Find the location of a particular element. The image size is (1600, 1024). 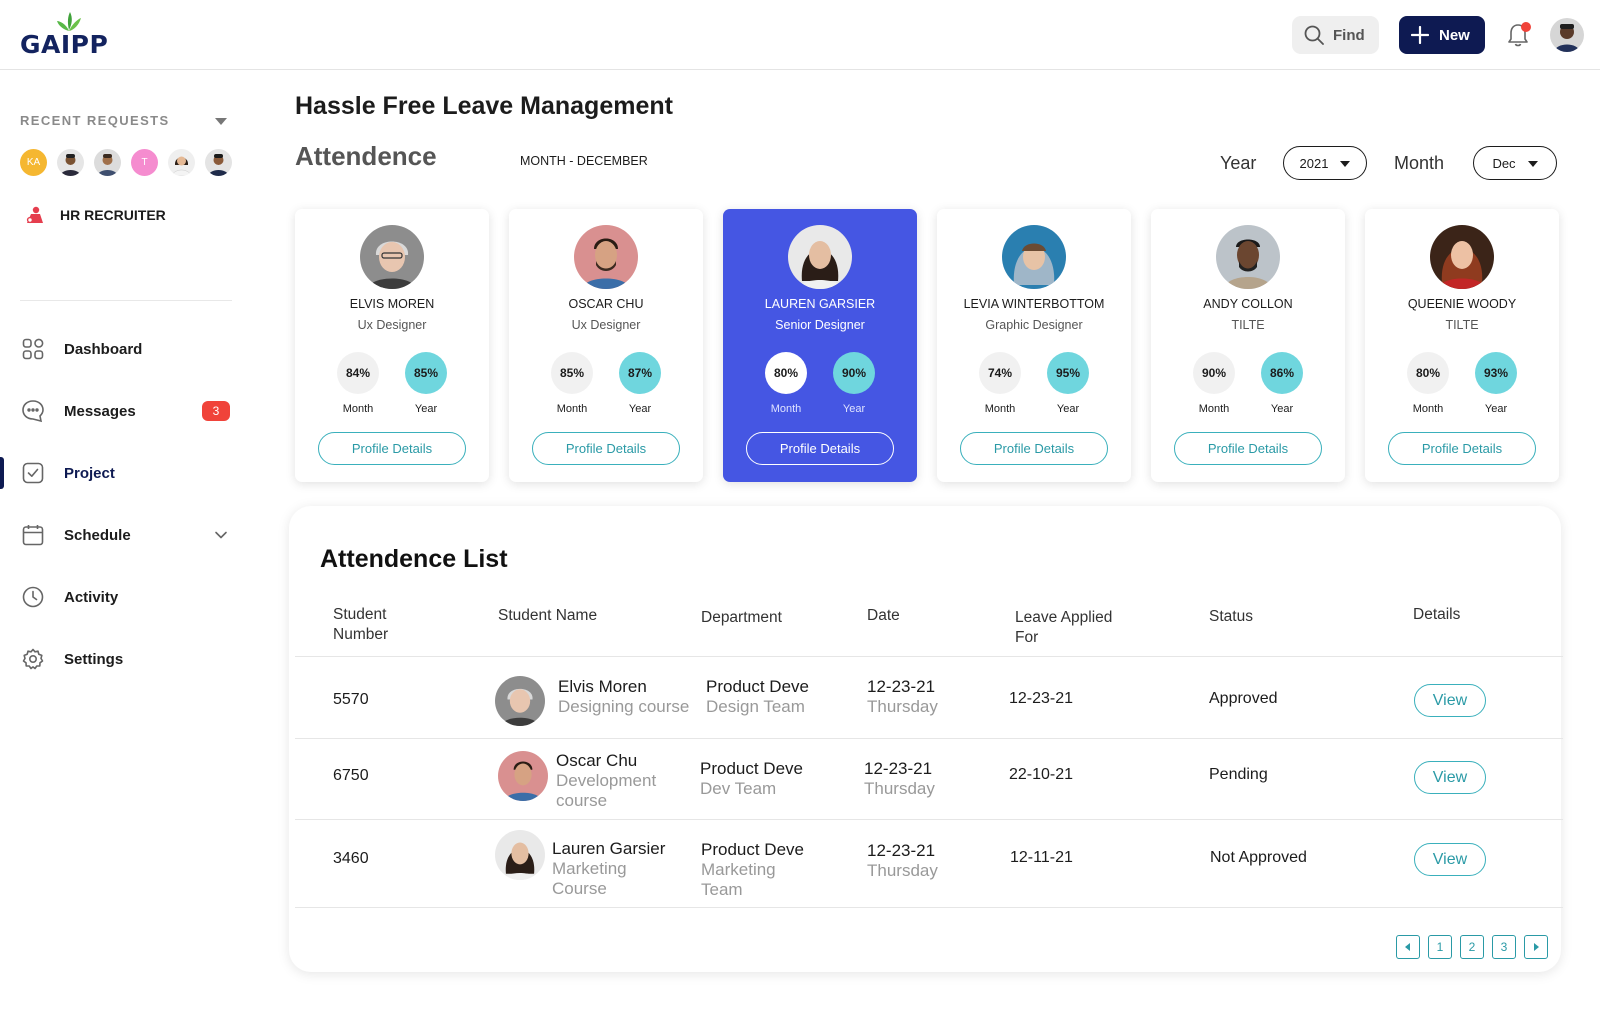

year-select: 2021 is located at coordinates (1325, 163).